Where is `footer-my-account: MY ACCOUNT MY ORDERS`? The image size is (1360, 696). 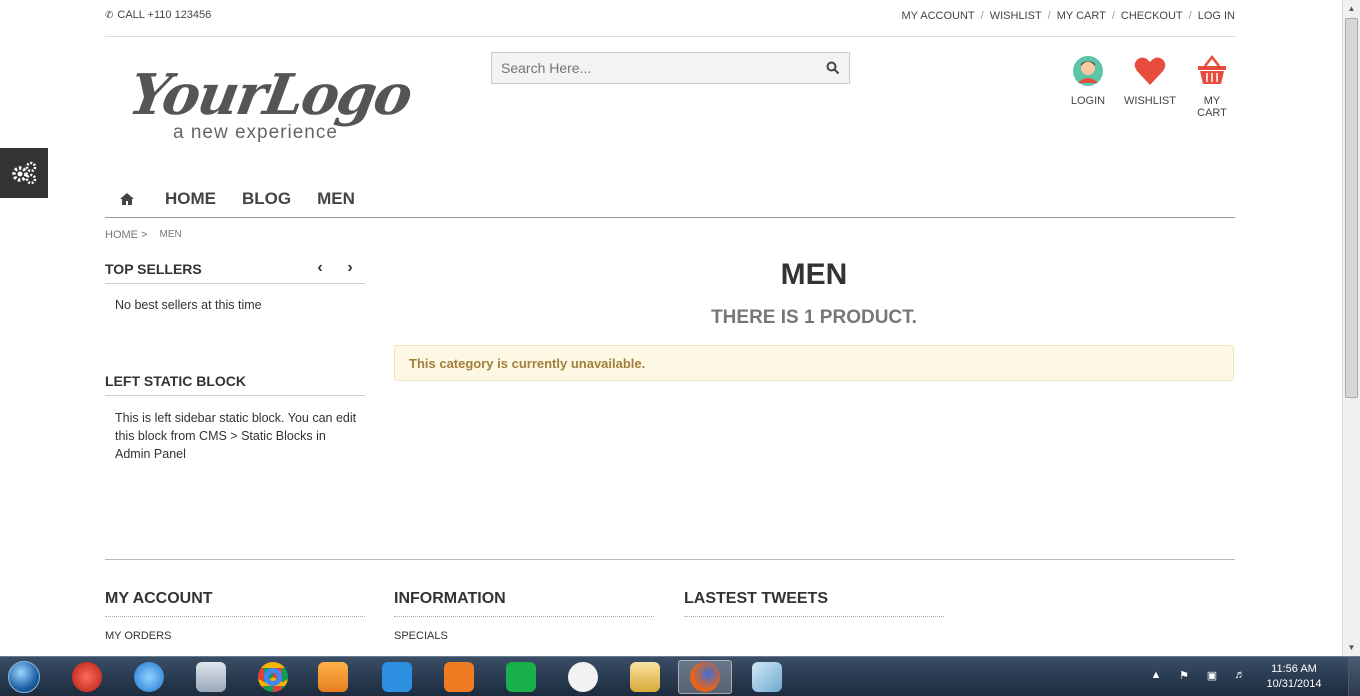
footer-my-account: MY ACCOUNT MY ORDERS is located at coordinates (235, 616).